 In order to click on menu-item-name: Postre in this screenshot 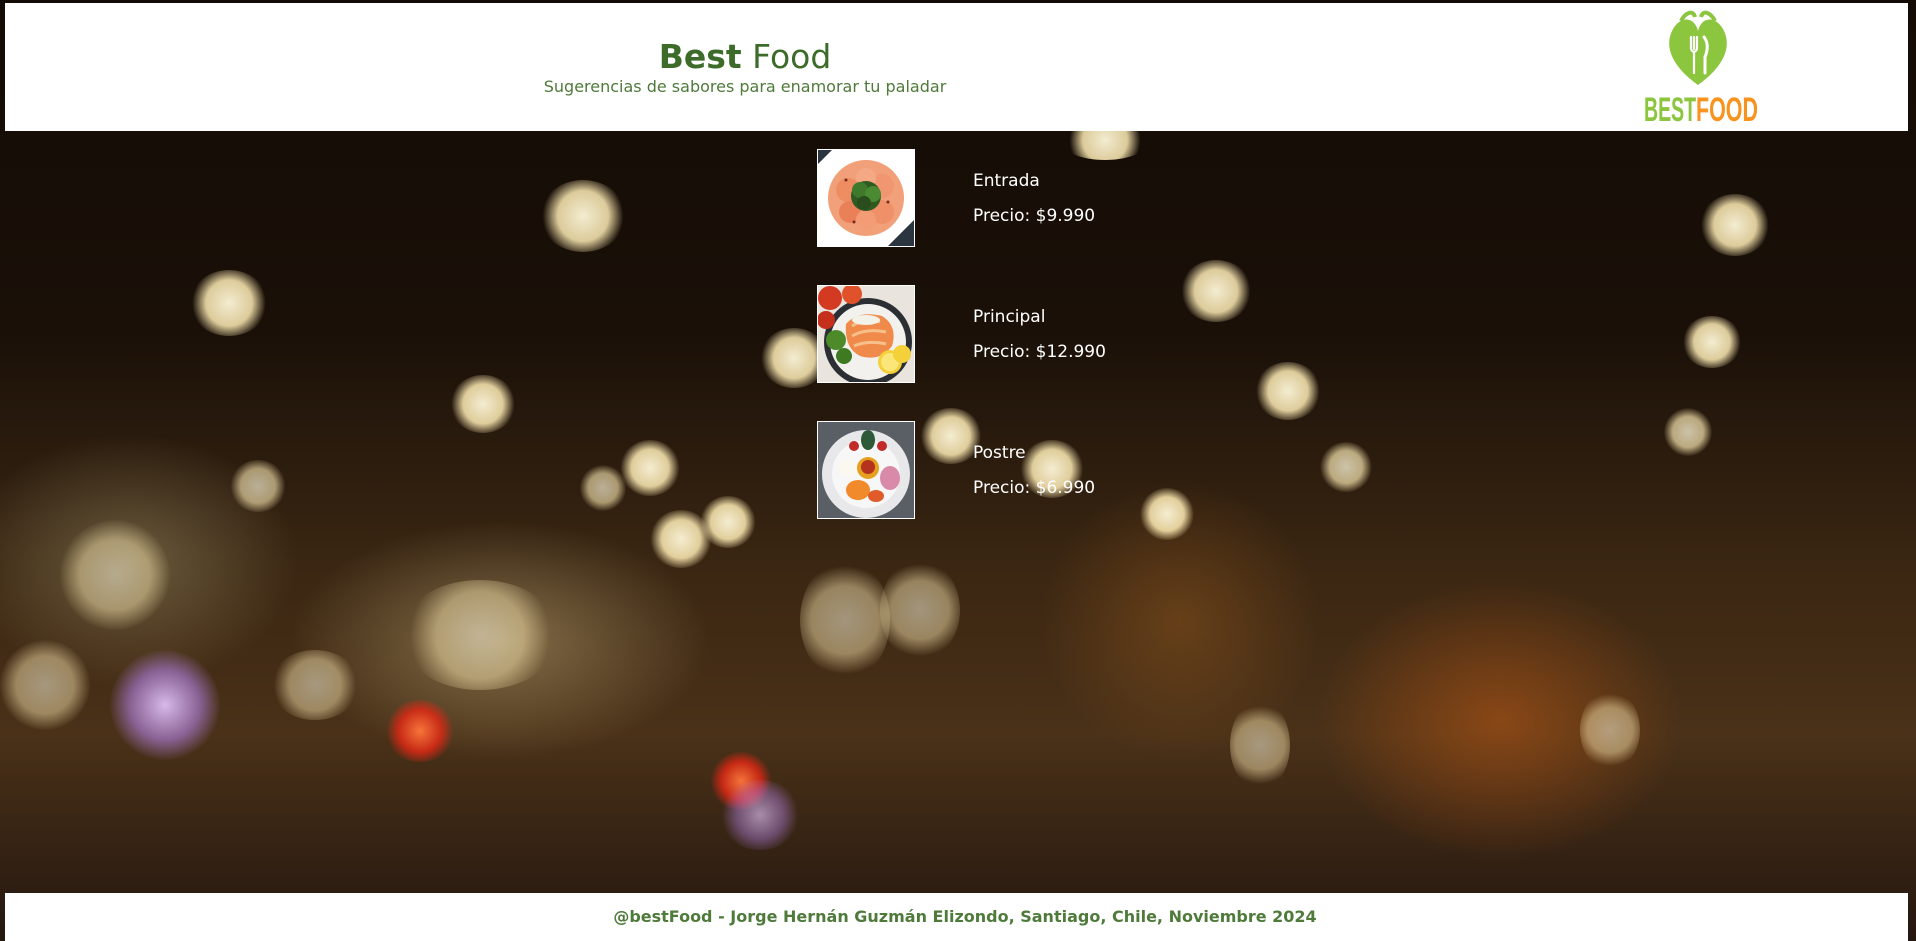, I will do `click(999, 453)`.